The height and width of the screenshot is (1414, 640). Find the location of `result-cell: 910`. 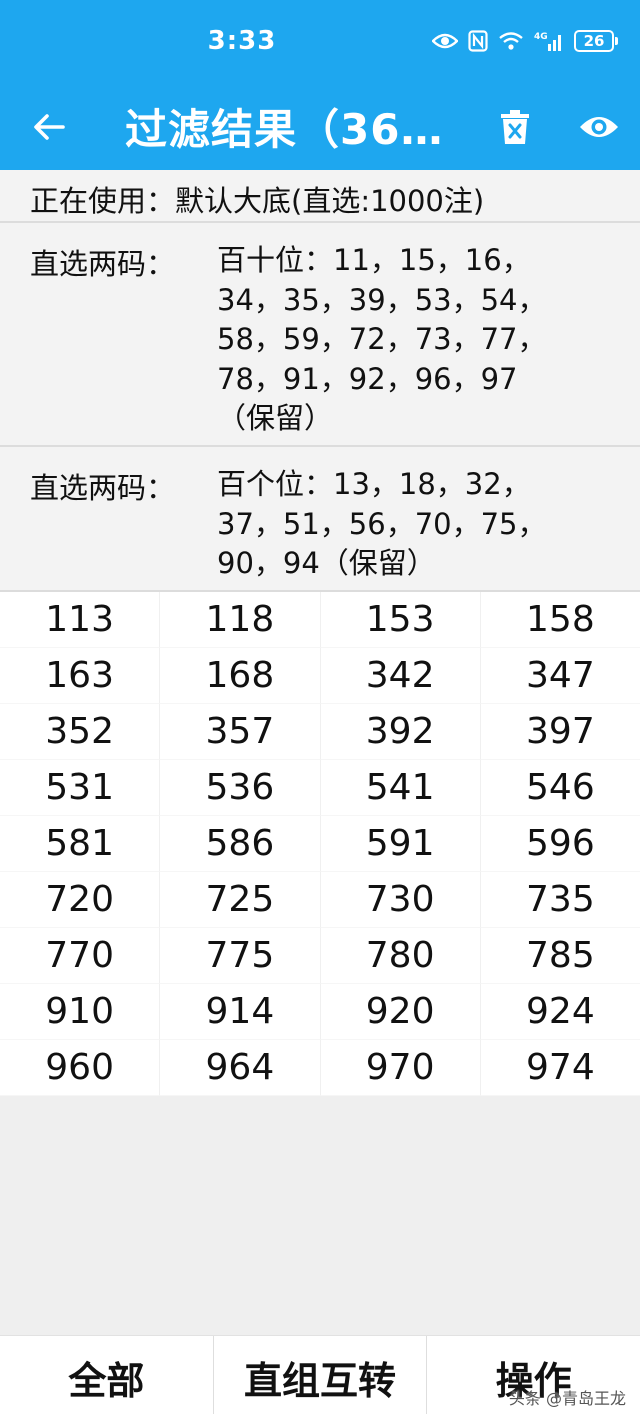

result-cell: 910 is located at coordinates (80, 1012).